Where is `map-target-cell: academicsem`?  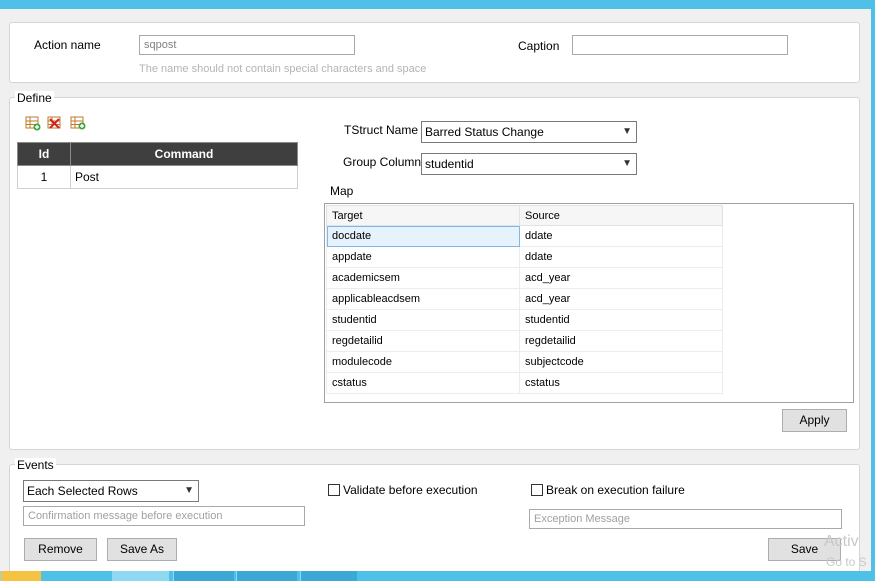
map-target-cell: academicsem is located at coordinates (423, 278).